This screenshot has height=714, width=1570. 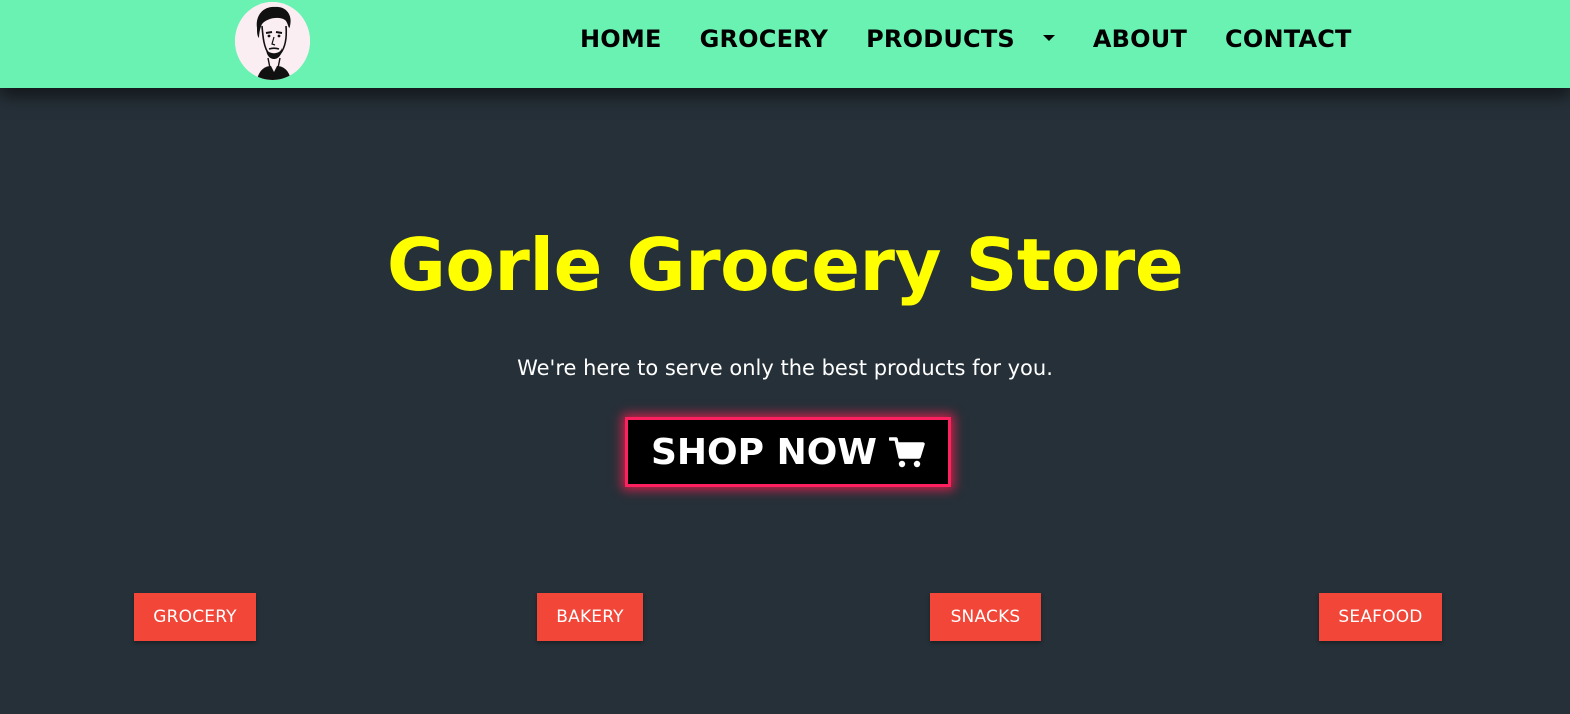 What do you see at coordinates (1288, 39) in the screenshot?
I see `nav-contact-link: CONTACT` at bounding box center [1288, 39].